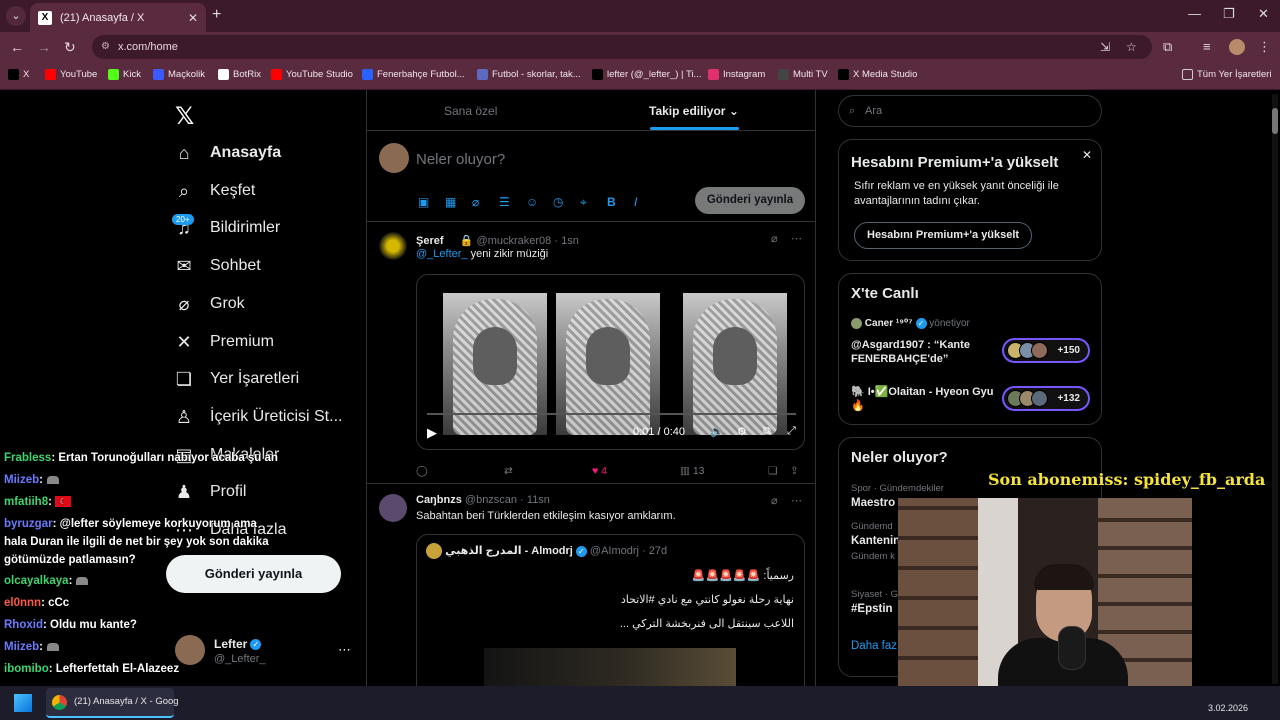  I want to click on profile-avatar, so click(1237, 47).